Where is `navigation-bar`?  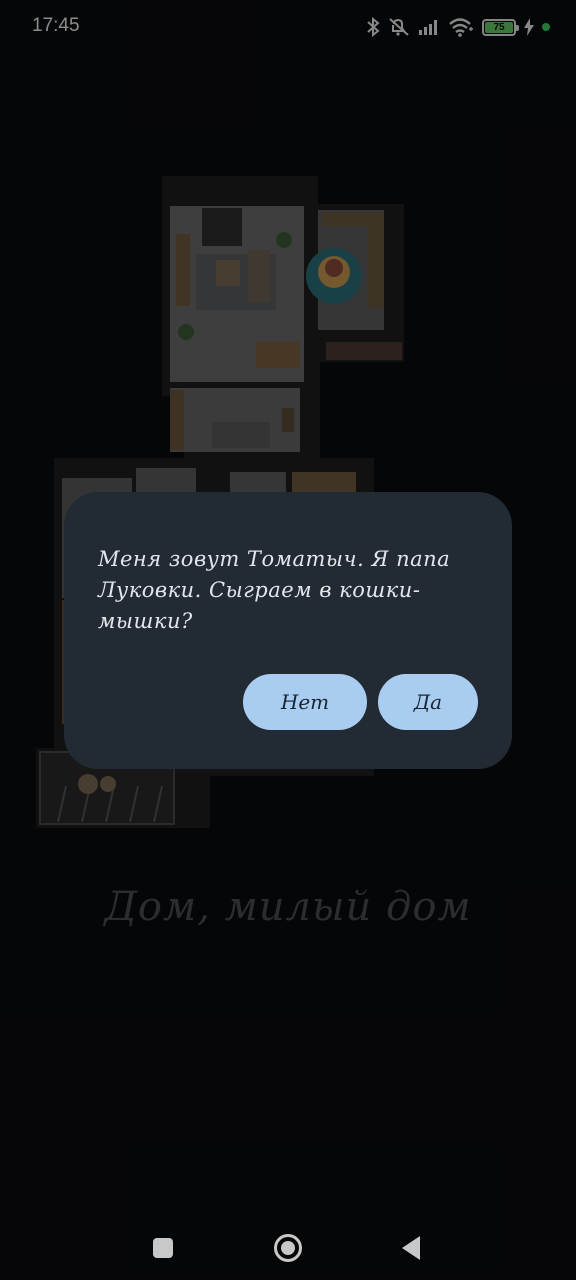
navigation-bar is located at coordinates (288, 1245).